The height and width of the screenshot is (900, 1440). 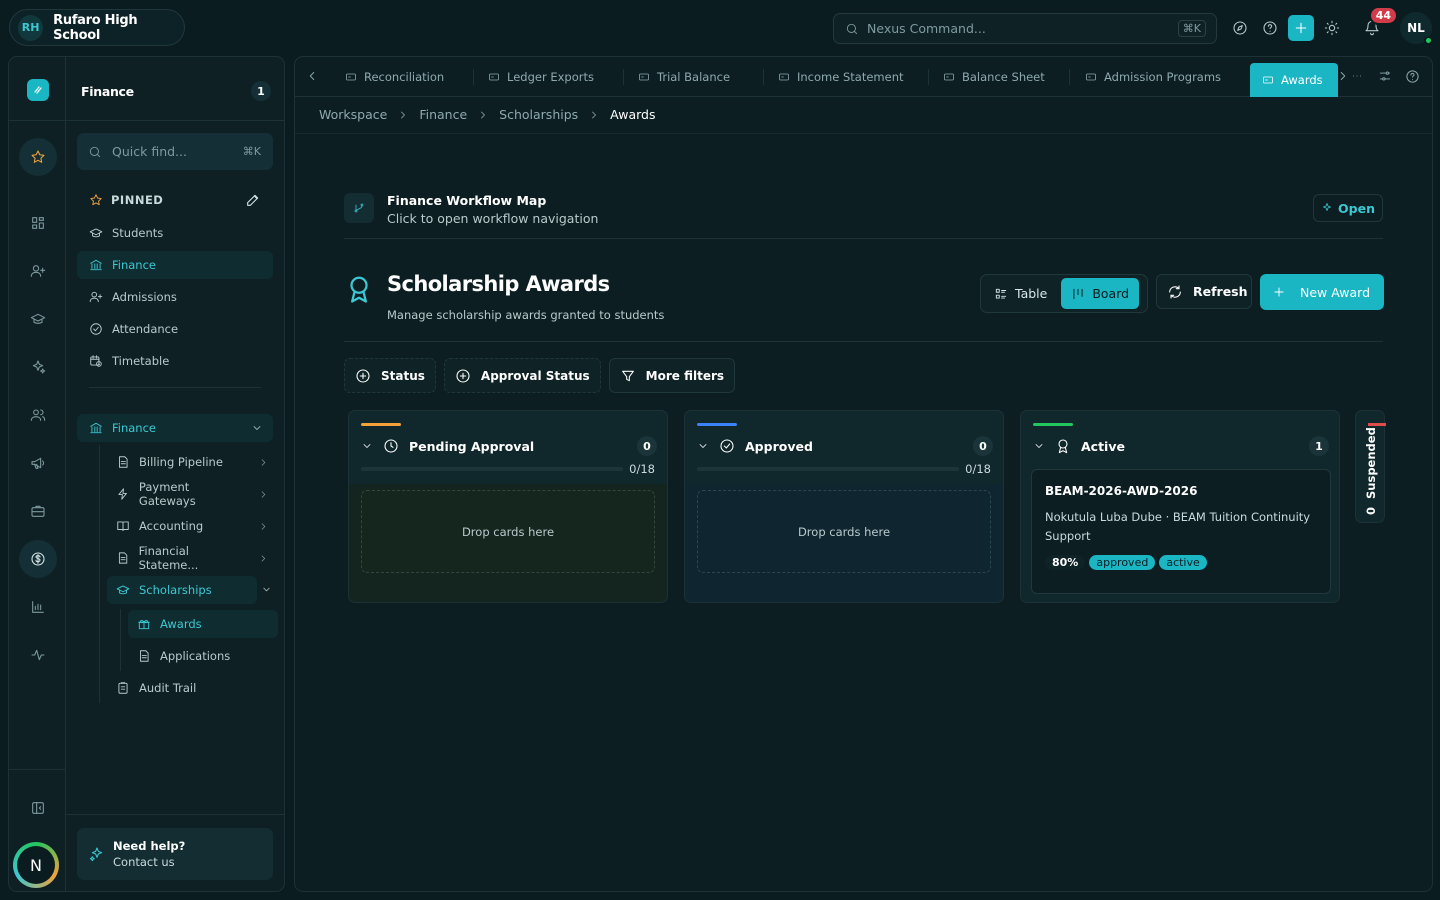 What do you see at coordinates (443, 114) in the screenshot?
I see `breadcrumb-finance: Finance` at bounding box center [443, 114].